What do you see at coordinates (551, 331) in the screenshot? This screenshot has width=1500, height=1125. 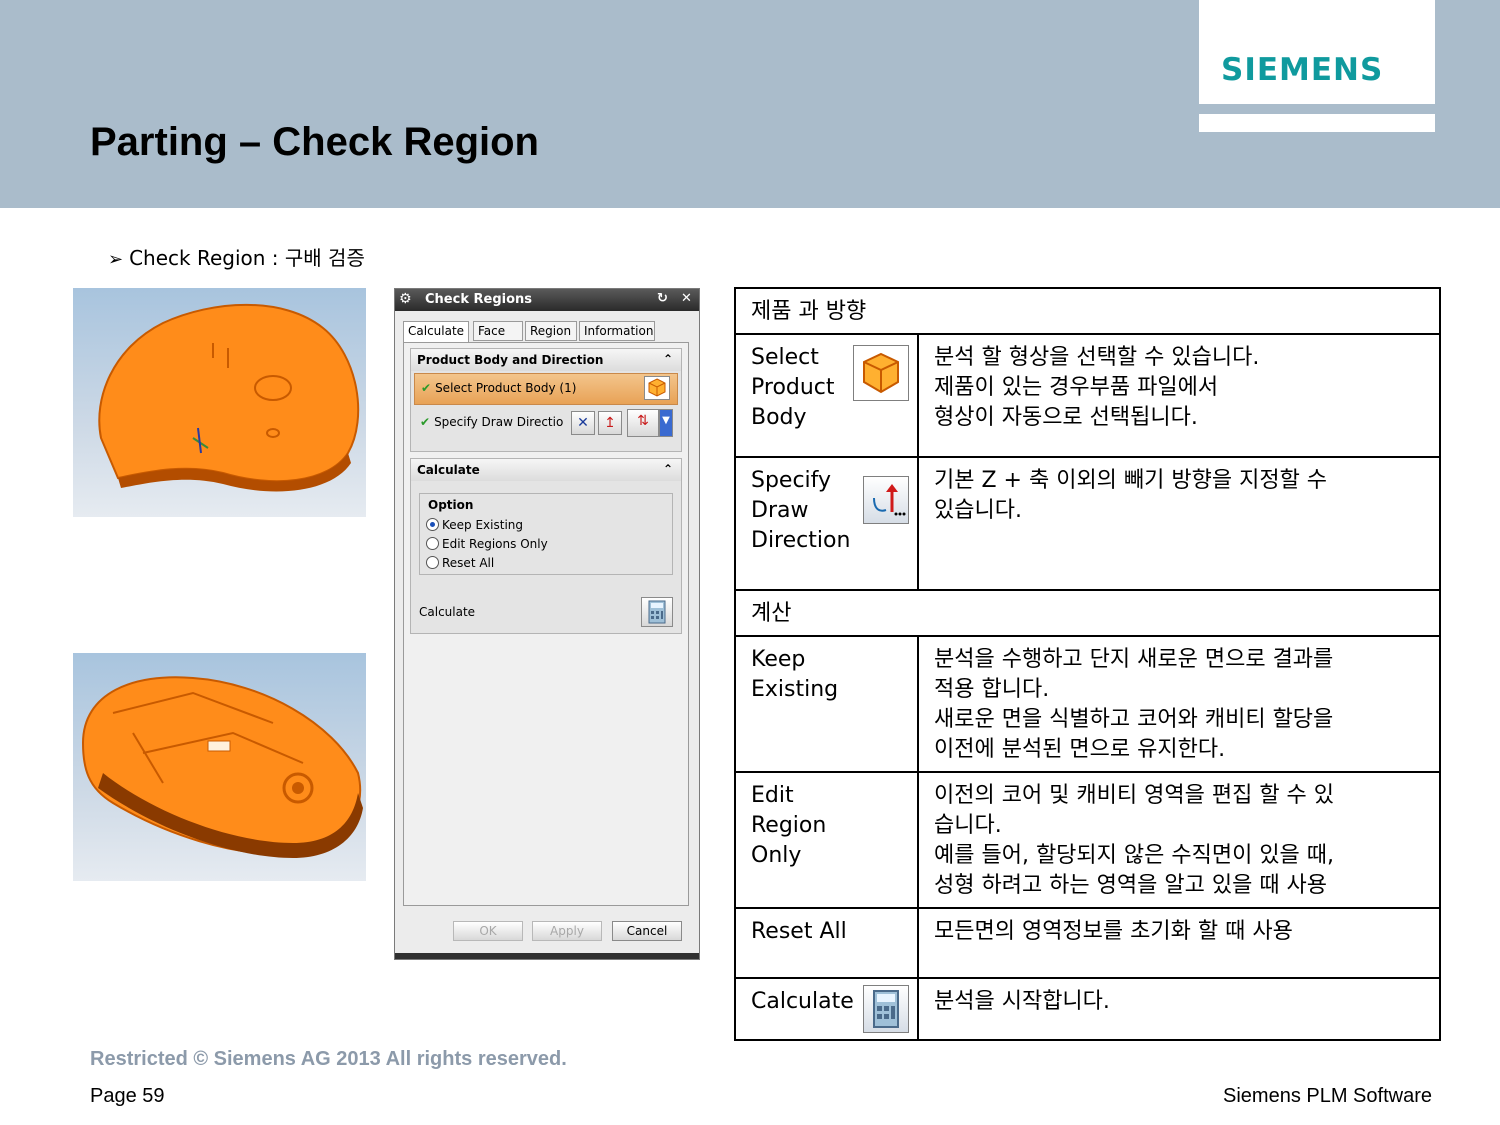 I see `tab-region: Region` at bounding box center [551, 331].